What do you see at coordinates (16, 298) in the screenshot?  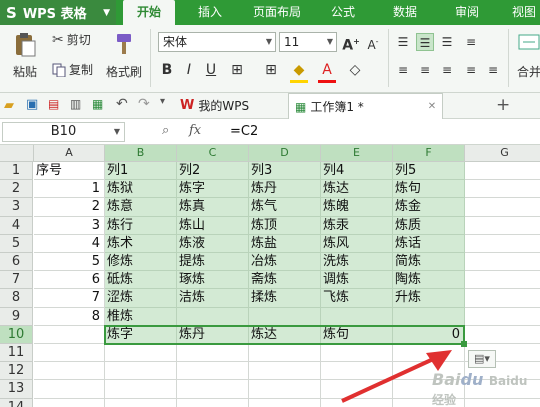 I see `row-header: 8` at bounding box center [16, 298].